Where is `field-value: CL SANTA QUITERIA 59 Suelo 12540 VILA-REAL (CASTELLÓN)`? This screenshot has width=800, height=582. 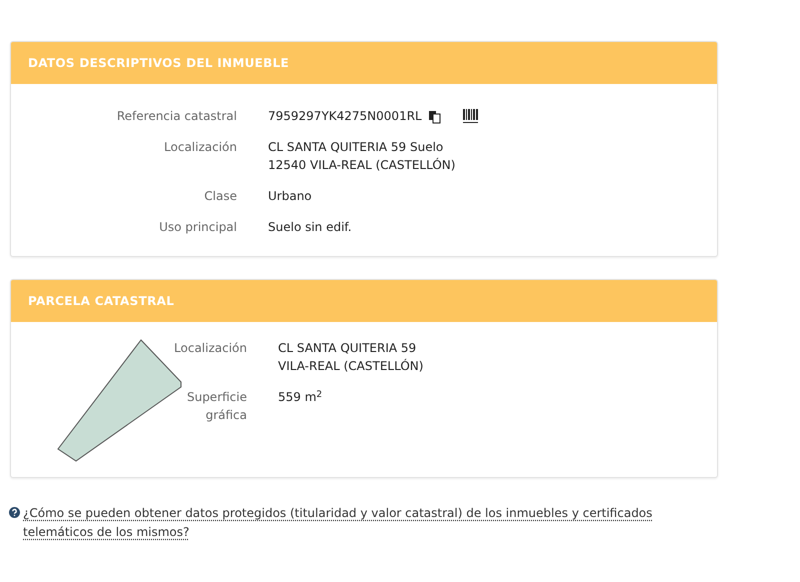 field-value: CL SANTA QUITERIA 59 Suelo 12540 VILA-REAL (CASTELLÓN) is located at coordinates (362, 156).